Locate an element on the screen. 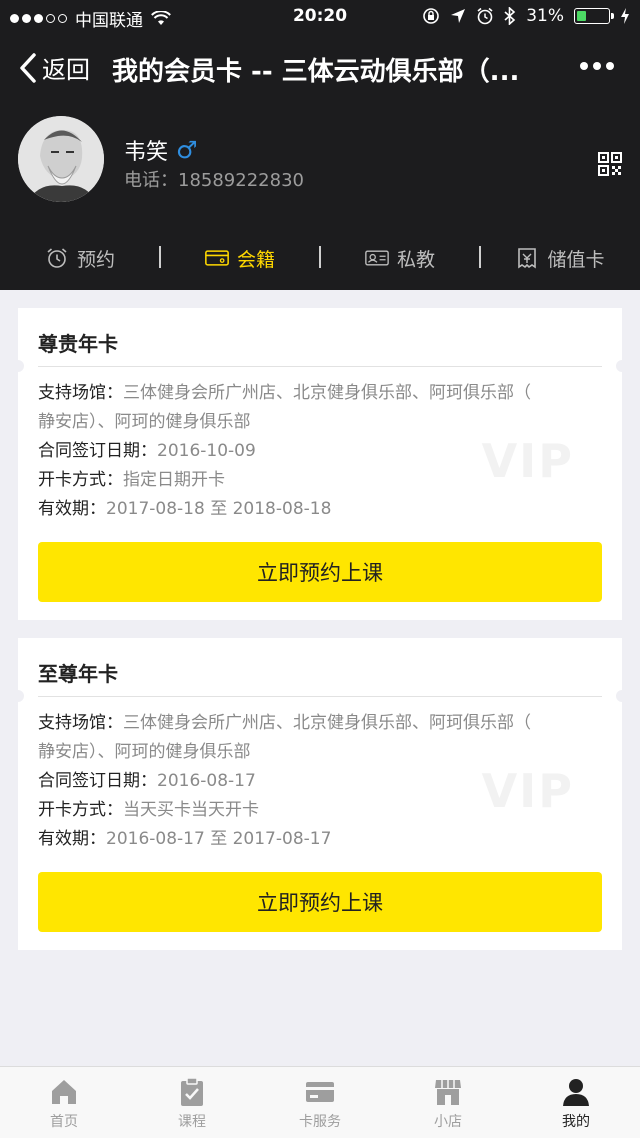  tab-membership: 会籍 is located at coordinates (240, 258).